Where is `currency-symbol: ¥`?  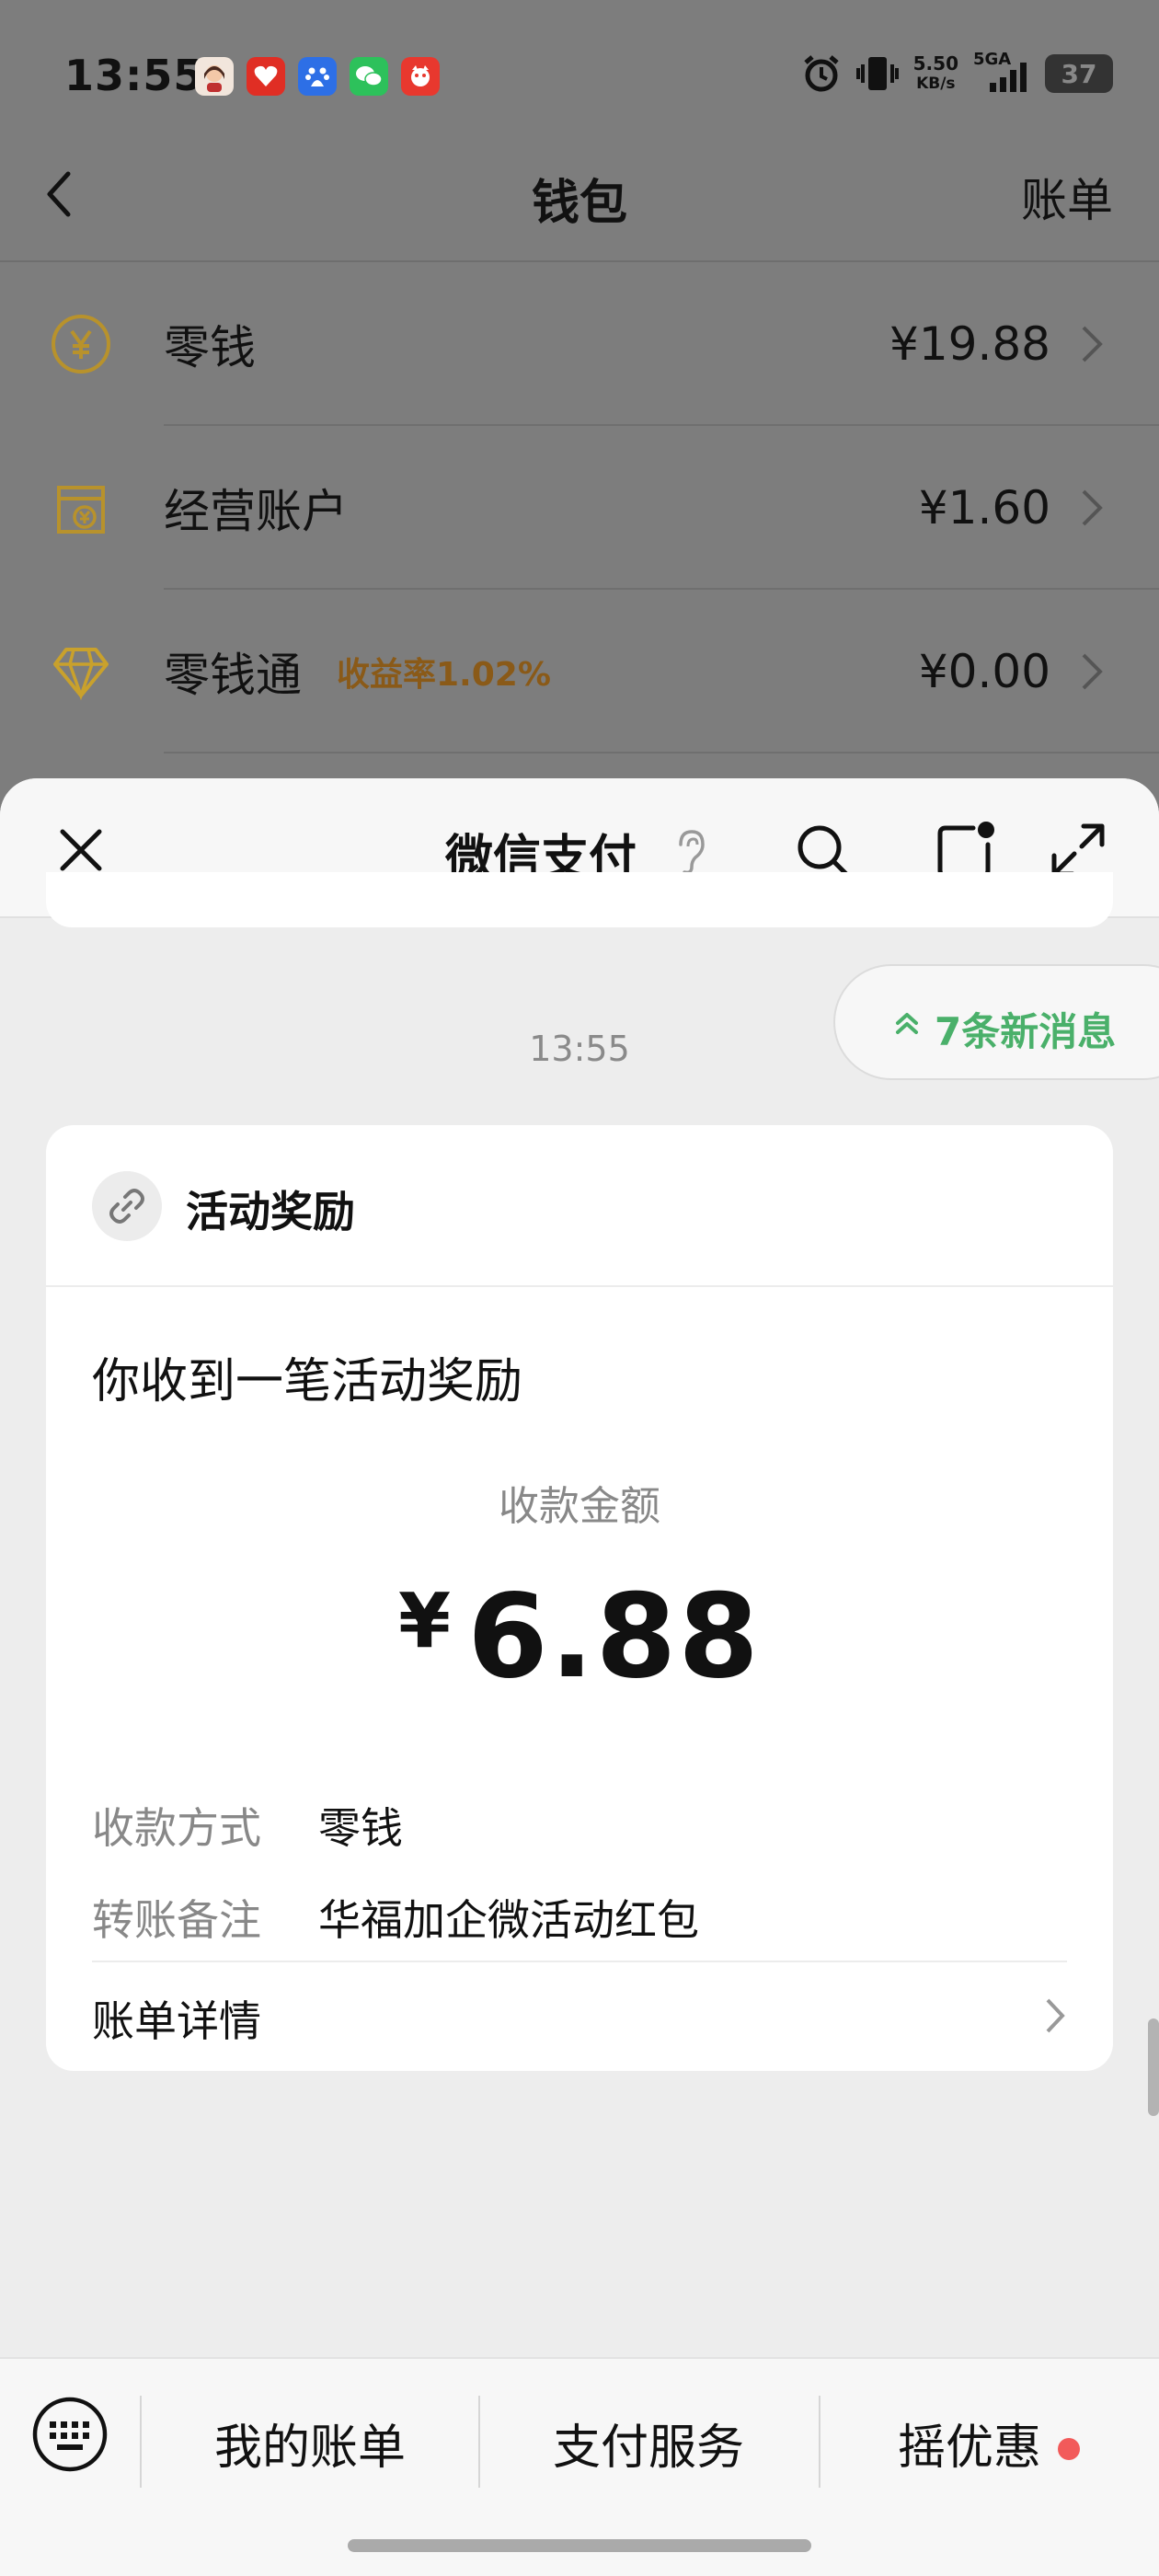 currency-symbol: ¥ is located at coordinates (425, 1621).